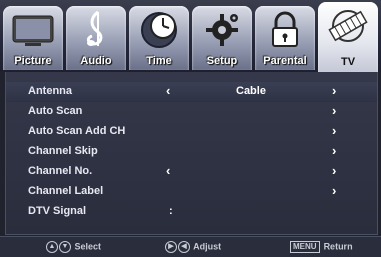 Image resolution: width=381 pixels, height=257 pixels. What do you see at coordinates (33, 30) in the screenshot?
I see `tv-icon` at bounding box center [33, 30].